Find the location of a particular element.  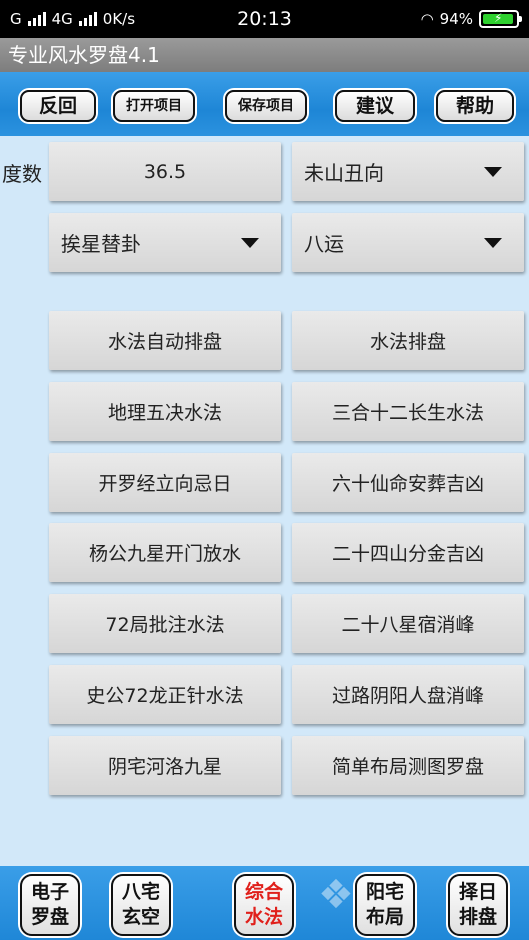

function-button-label: 三合十二长生水法 is located at coordinates (407, 413).